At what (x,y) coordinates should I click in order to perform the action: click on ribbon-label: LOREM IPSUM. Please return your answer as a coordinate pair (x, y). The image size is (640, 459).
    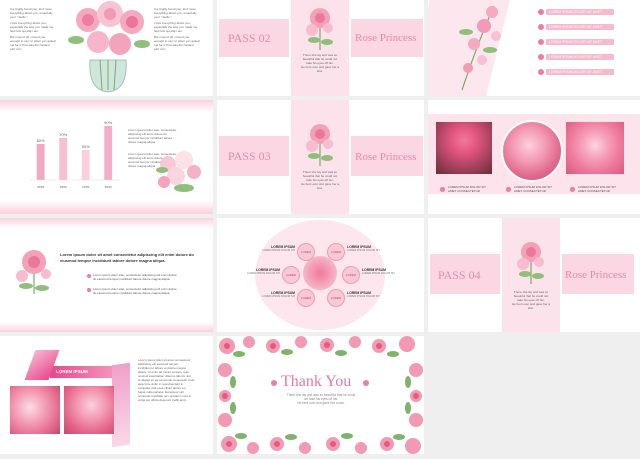
    Looking at the image, I should click on (72, 371).